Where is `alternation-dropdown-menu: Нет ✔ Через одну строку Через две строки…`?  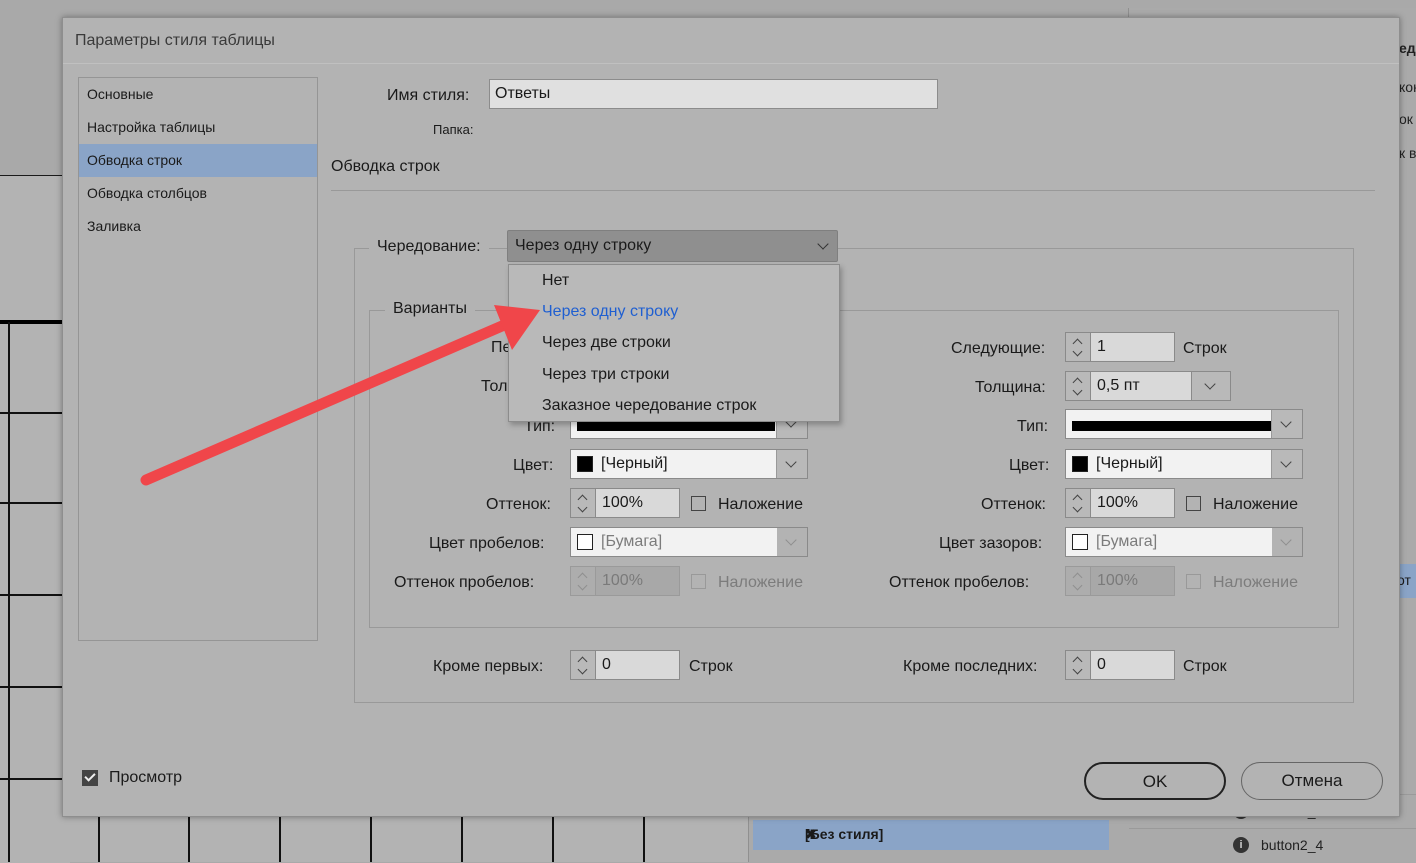 alternation-dropdown-menu: Нет ✔ Через одну строку Через две строки… is located at coordinates (674, 343).